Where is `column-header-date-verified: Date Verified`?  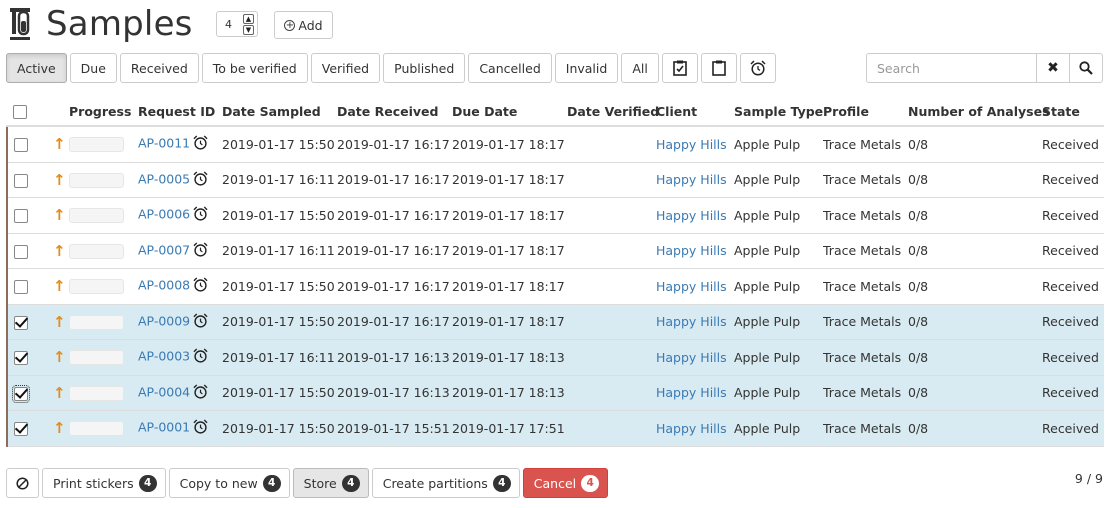 column-header-date-verified: Date Verified is located at coordinates (613, 112).